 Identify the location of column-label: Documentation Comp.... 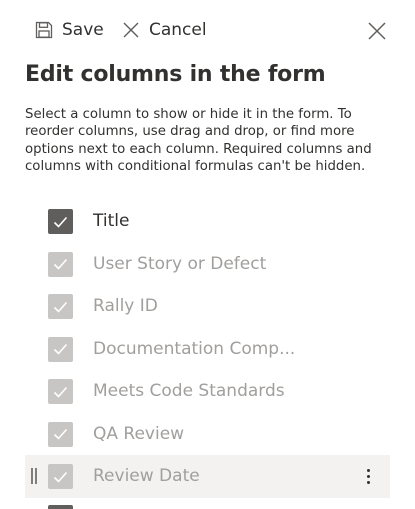
(194, 348).